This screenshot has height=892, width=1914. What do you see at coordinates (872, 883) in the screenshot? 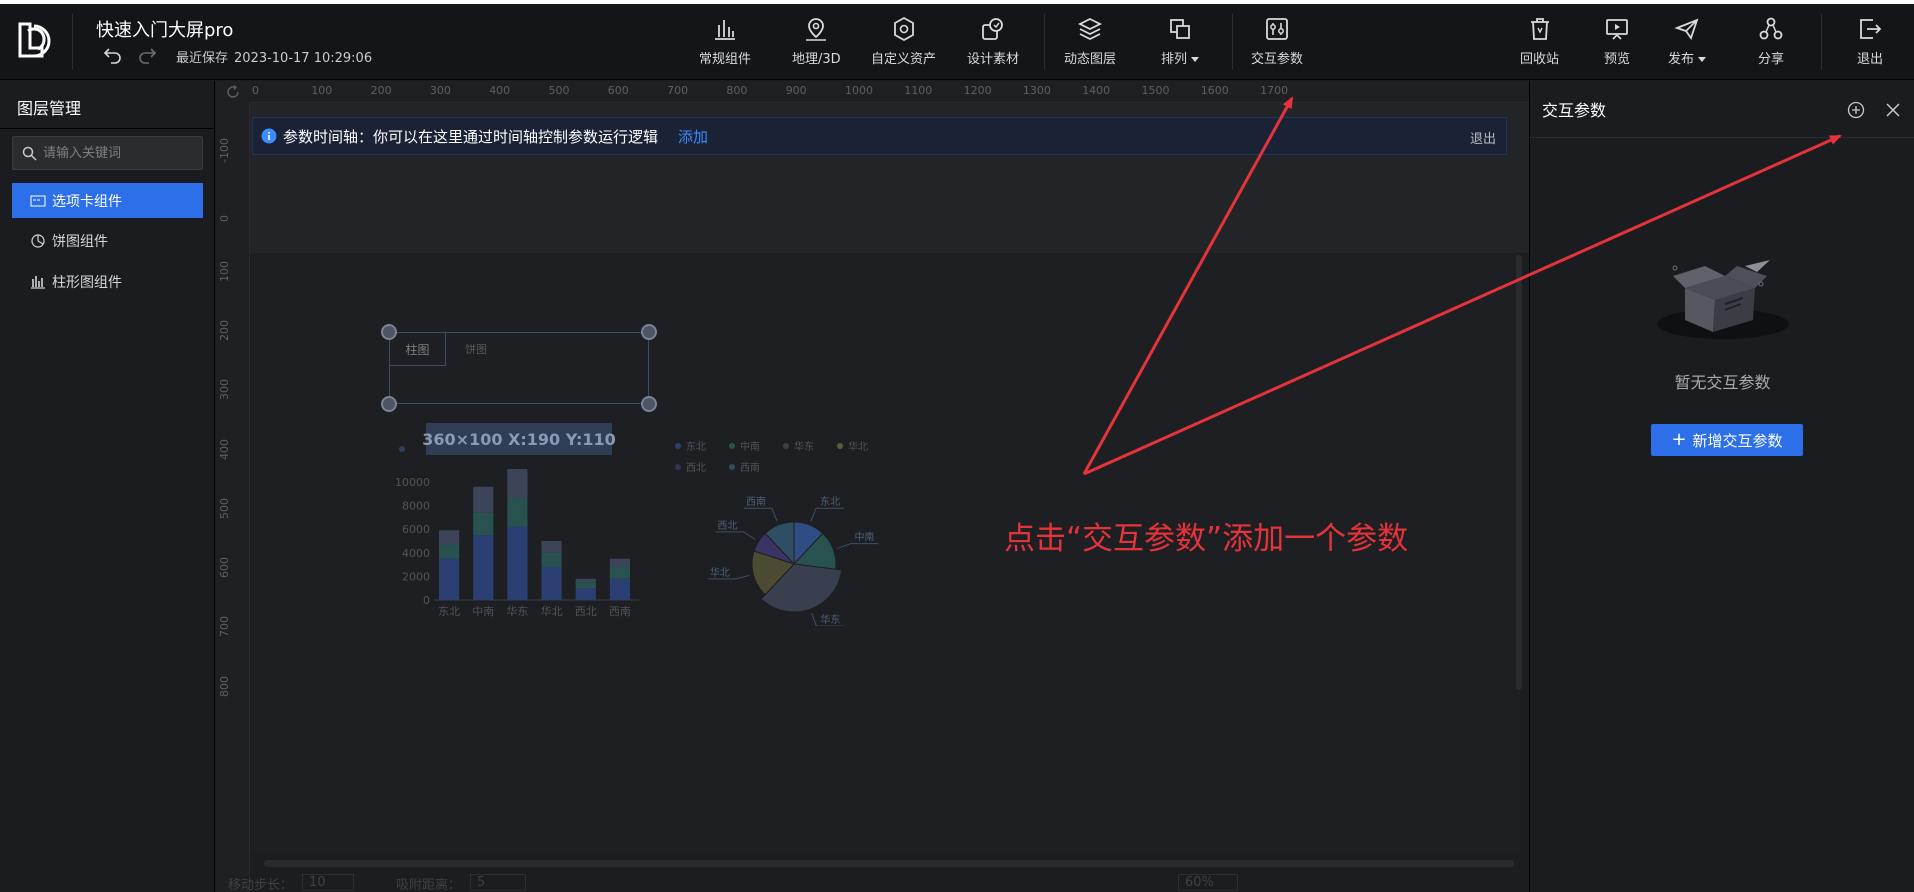
I see `canvas-bottom-bar: 移动步长： 10 吸附距离： 5 60%` at bounding box center [872, 883].